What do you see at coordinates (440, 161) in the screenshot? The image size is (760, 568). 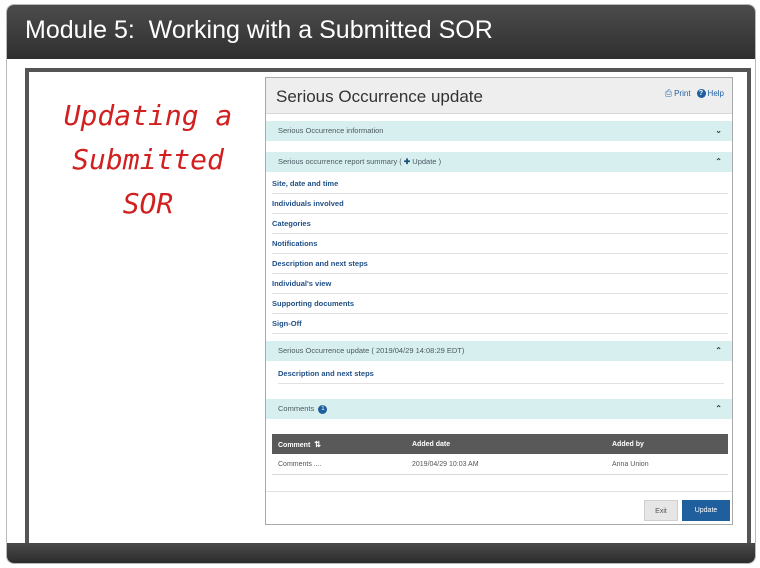 I see `summary-label-suffix: )` at bounding box center [440, 161].